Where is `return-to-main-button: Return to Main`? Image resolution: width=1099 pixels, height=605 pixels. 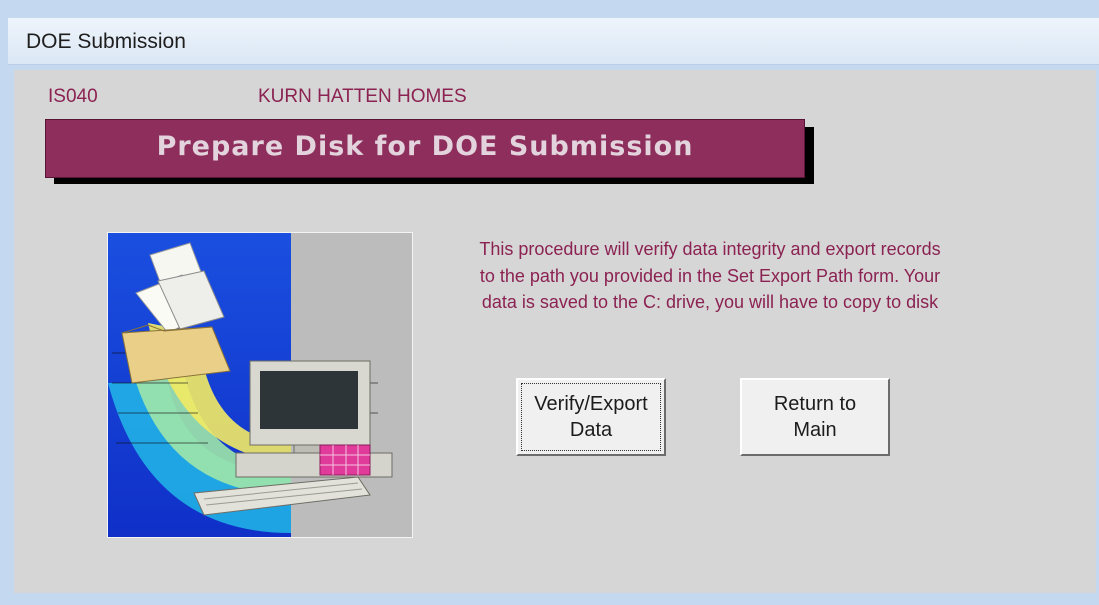
return-to-main-button: Return to Main is located at coordinates (815, 417).